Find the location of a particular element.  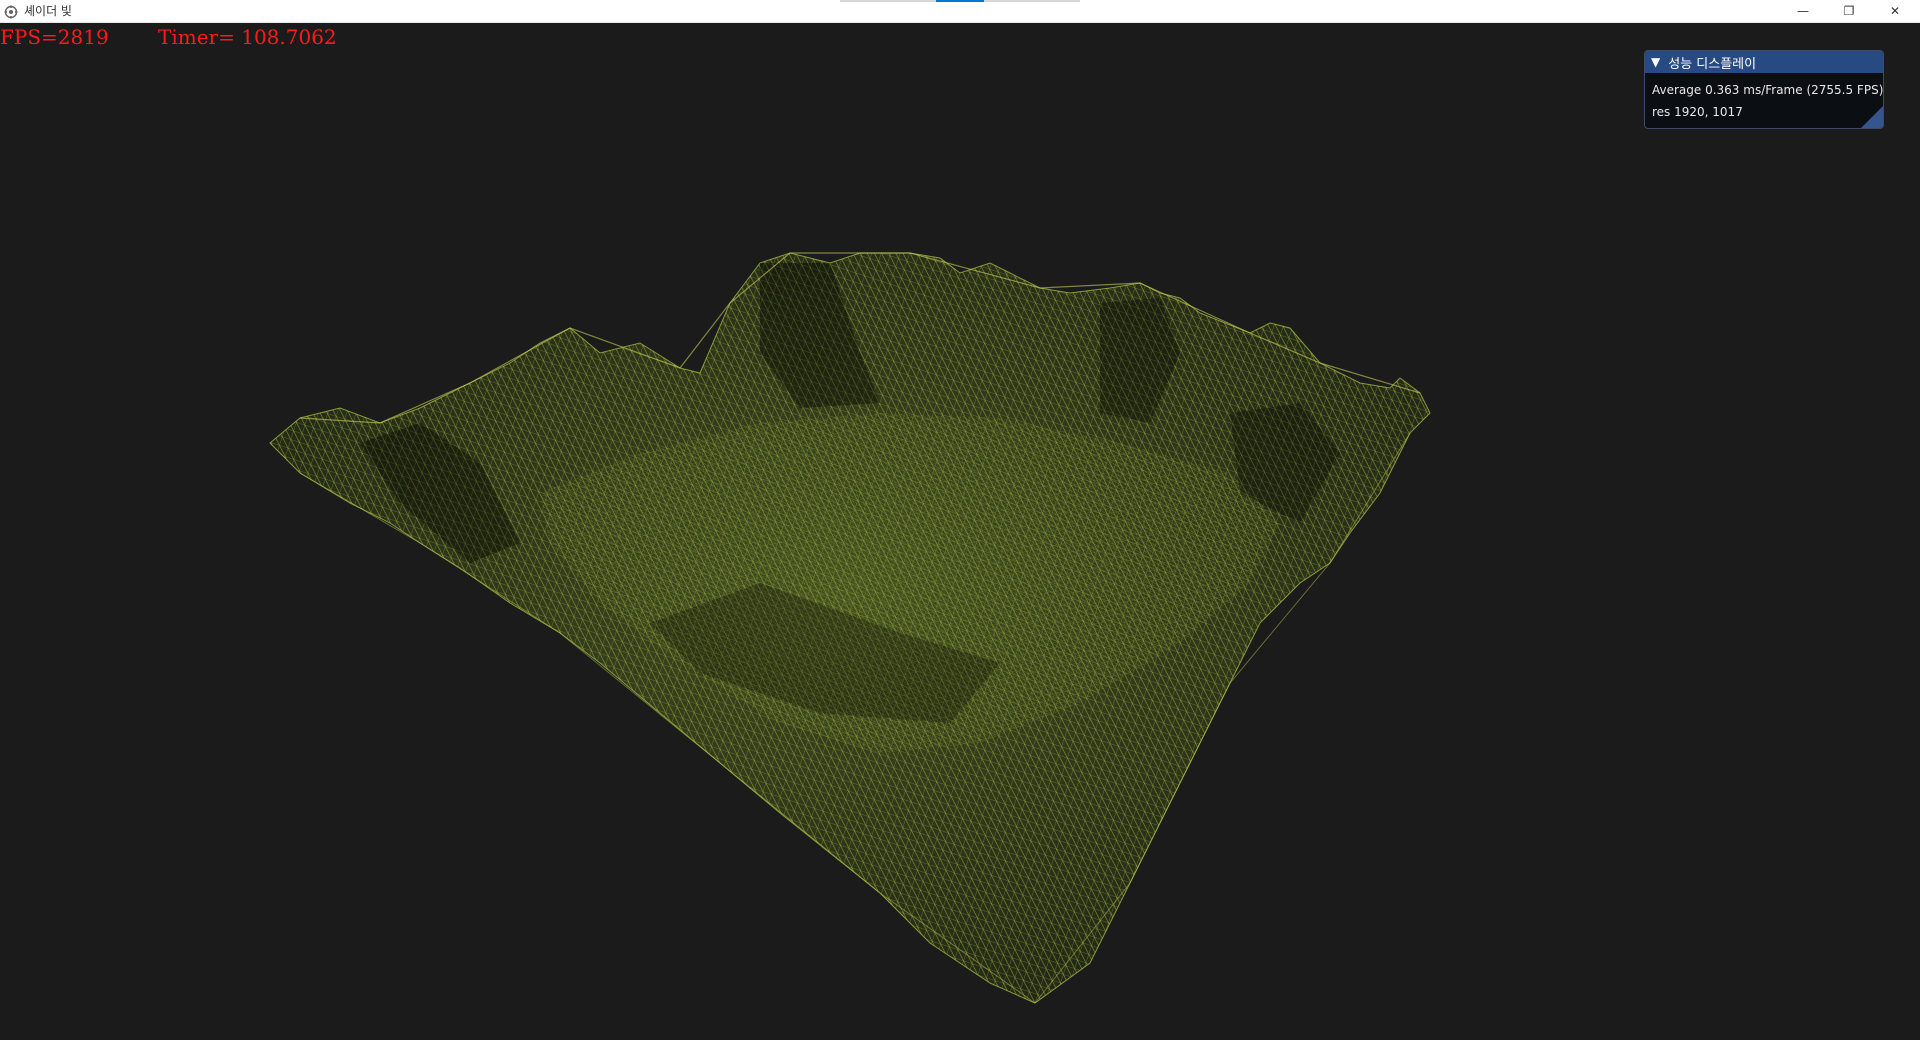

resolution-readout: res 1920, 1017 is located at coordinates (1697, 112).